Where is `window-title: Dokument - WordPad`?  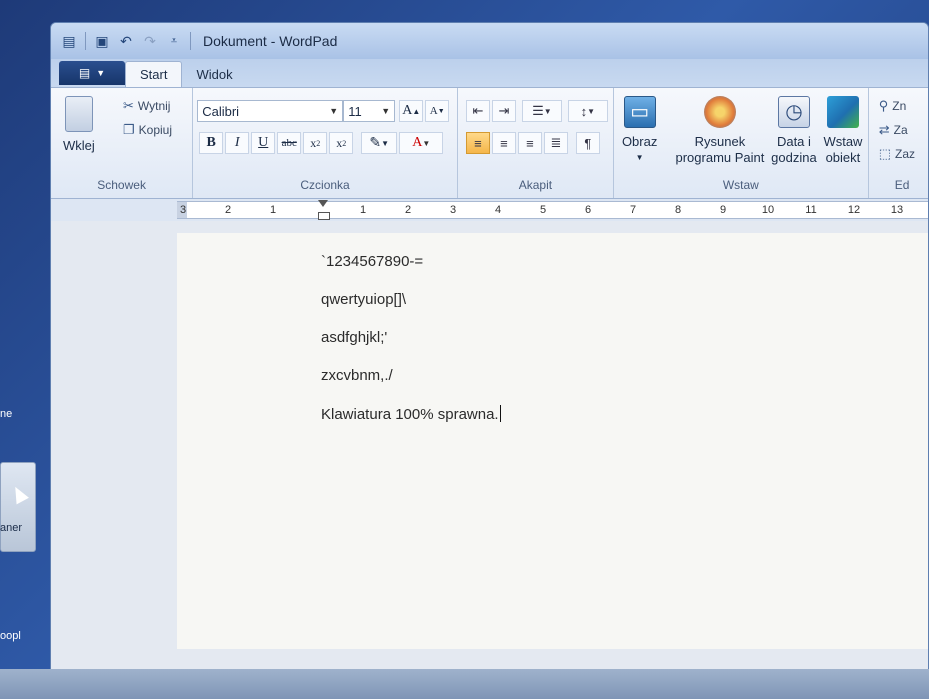 window-title: Dokument - WordPad is located at coordinates (270, 41).